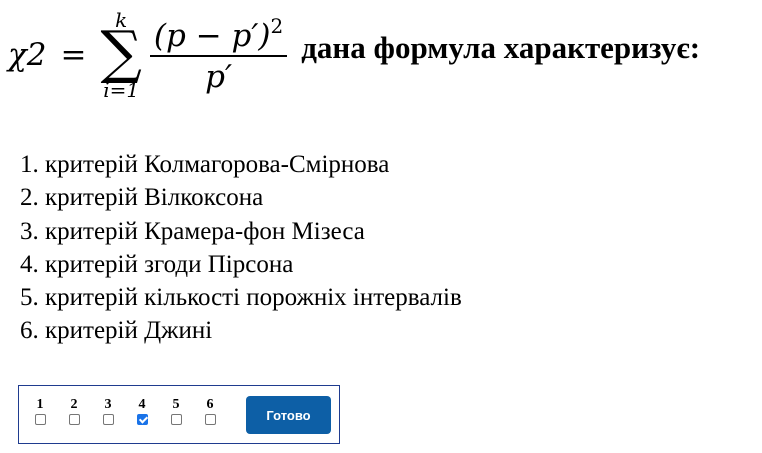 Image resolution: width=762 pixels, height=453 pixels. Describe the element at coordinates (121, 52) in the screenshot. I see `sigma-symbol: ∑` at that location.